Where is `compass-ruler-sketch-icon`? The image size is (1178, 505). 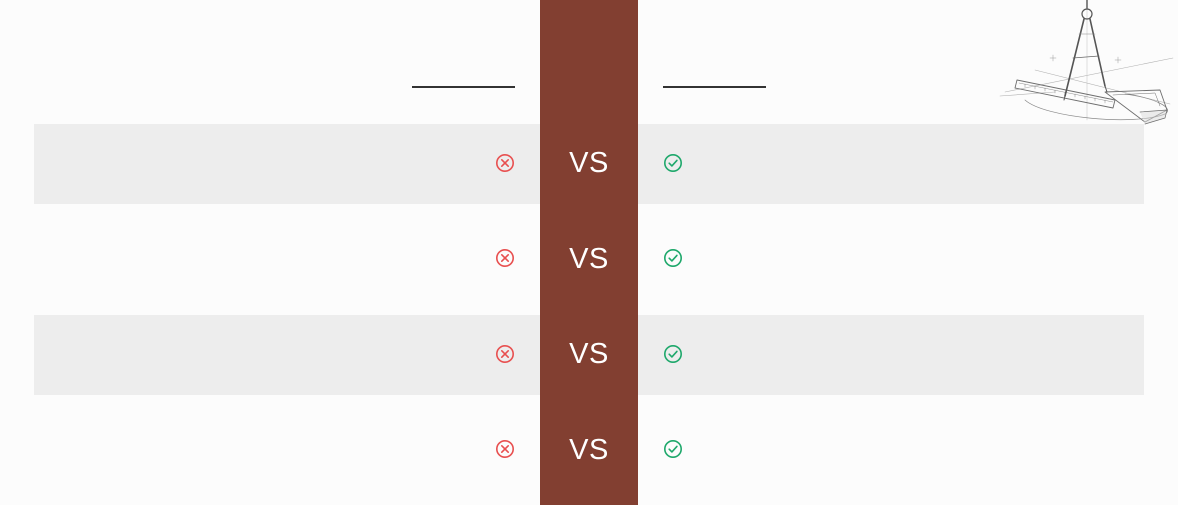 compass-ruler-sketch-icon is located at coordinates (1086, 62).